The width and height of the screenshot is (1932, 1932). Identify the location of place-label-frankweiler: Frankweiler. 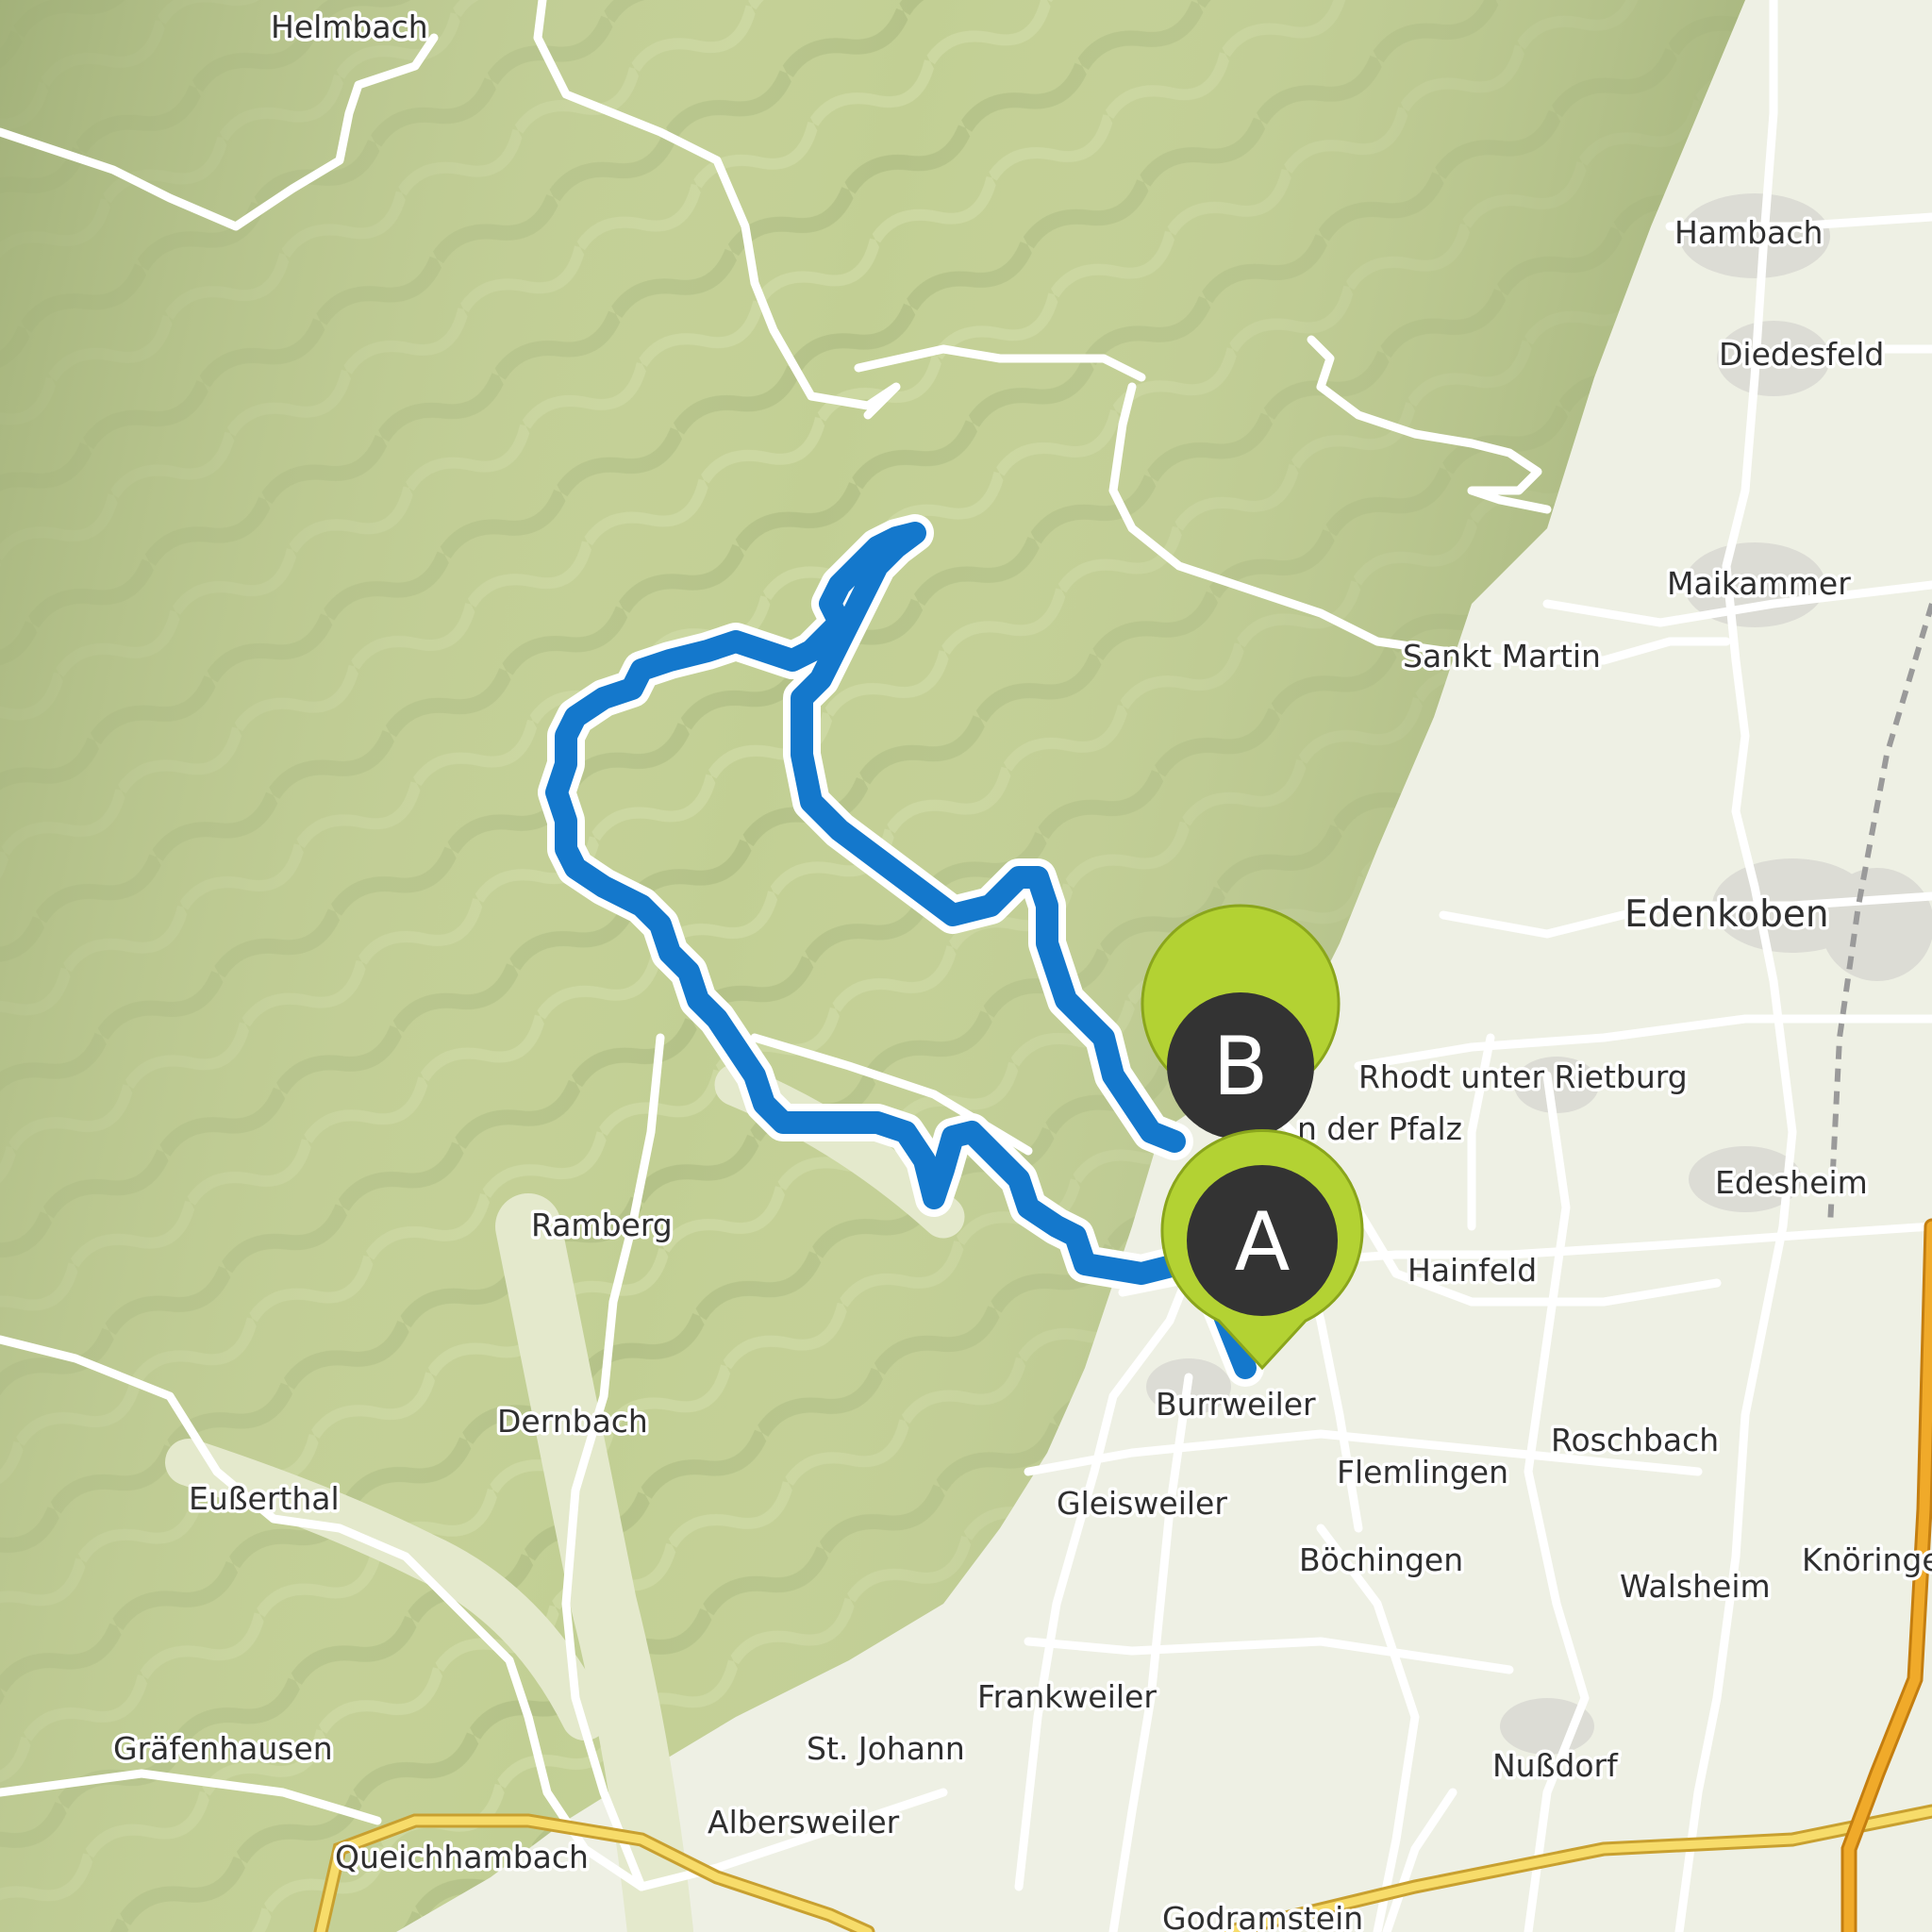
(1067, 1697).